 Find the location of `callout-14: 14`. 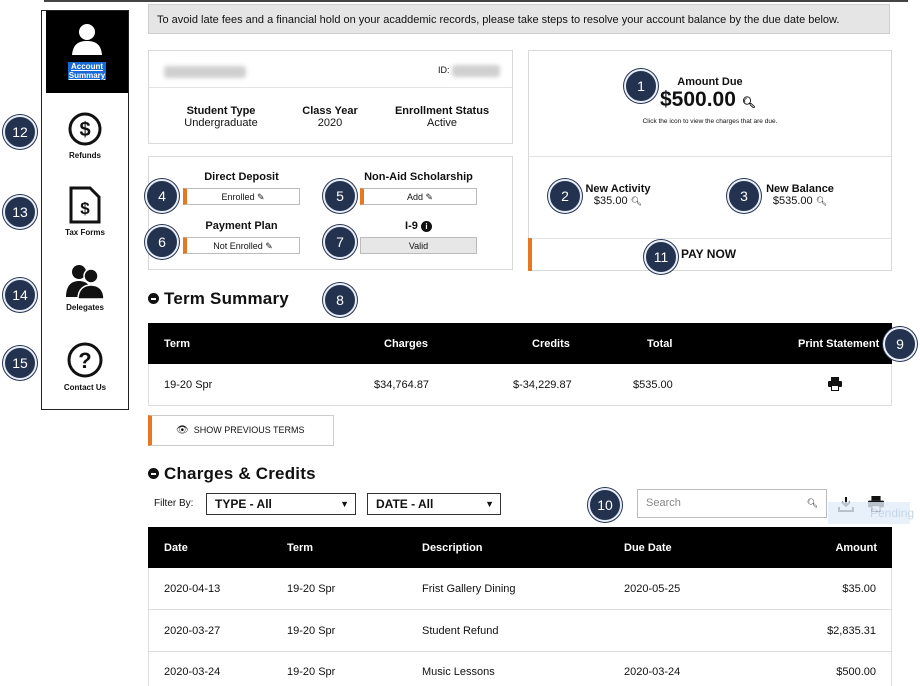

callout-14: 14 is located at coordinates (20, 295).